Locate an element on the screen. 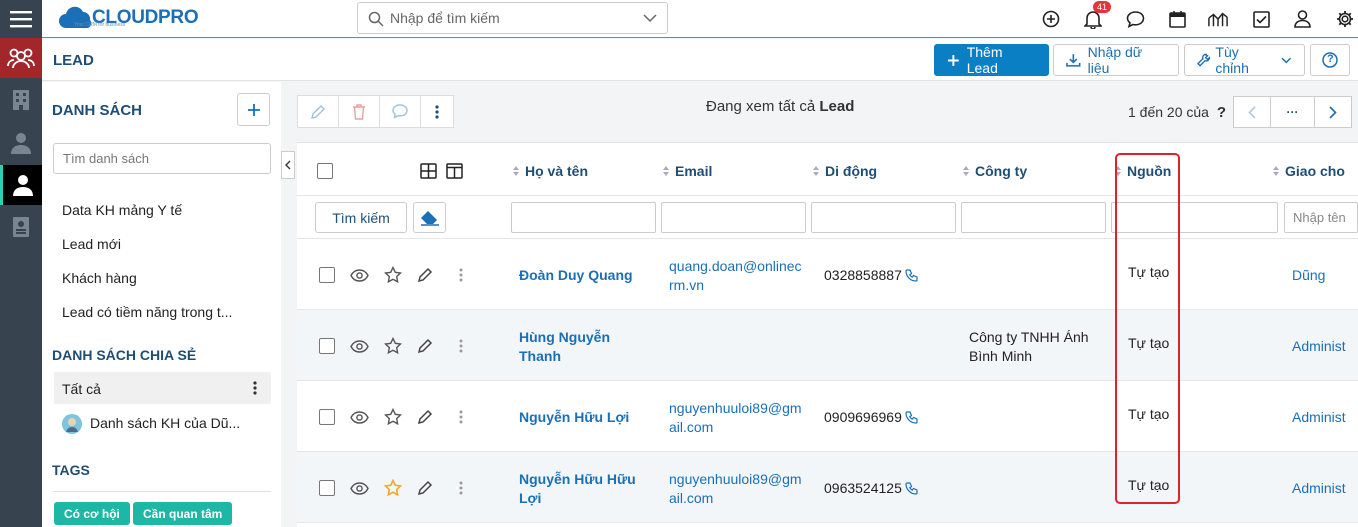 The image size is (1358, 527). previous-page-button is located at coordinates (1252, 112).